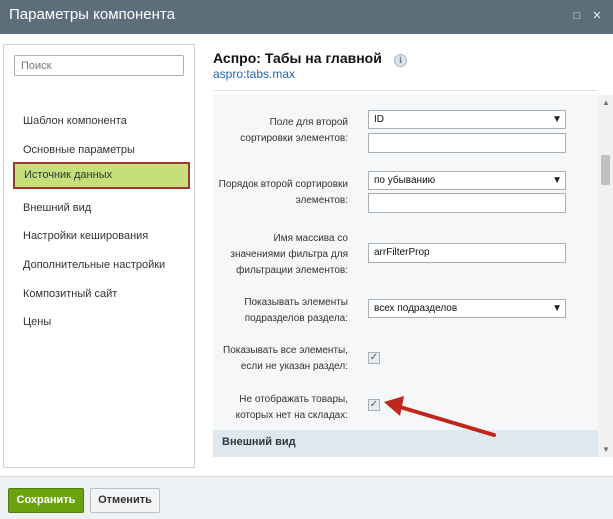 This screenshot has width=613, height=519. I want to click on maximize-icon: □, so click(577, 16).